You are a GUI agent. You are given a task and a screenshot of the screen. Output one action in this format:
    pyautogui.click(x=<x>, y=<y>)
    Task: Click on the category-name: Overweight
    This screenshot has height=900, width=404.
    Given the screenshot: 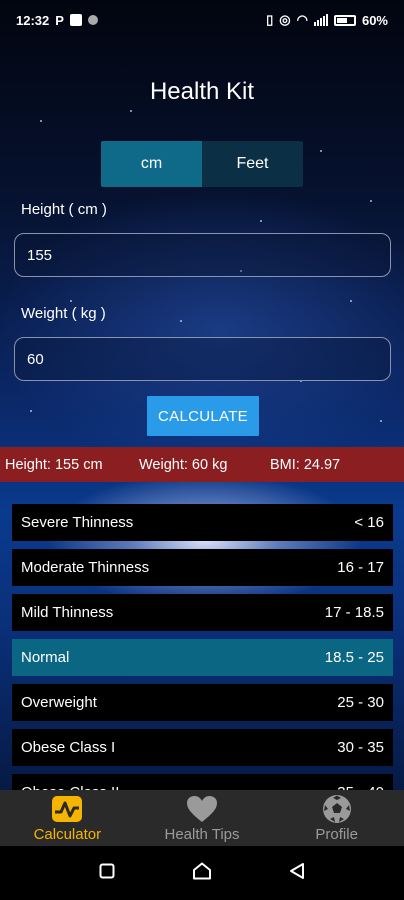 What is the action you would take?
    pyautogui.click(x=59, y=702)
    